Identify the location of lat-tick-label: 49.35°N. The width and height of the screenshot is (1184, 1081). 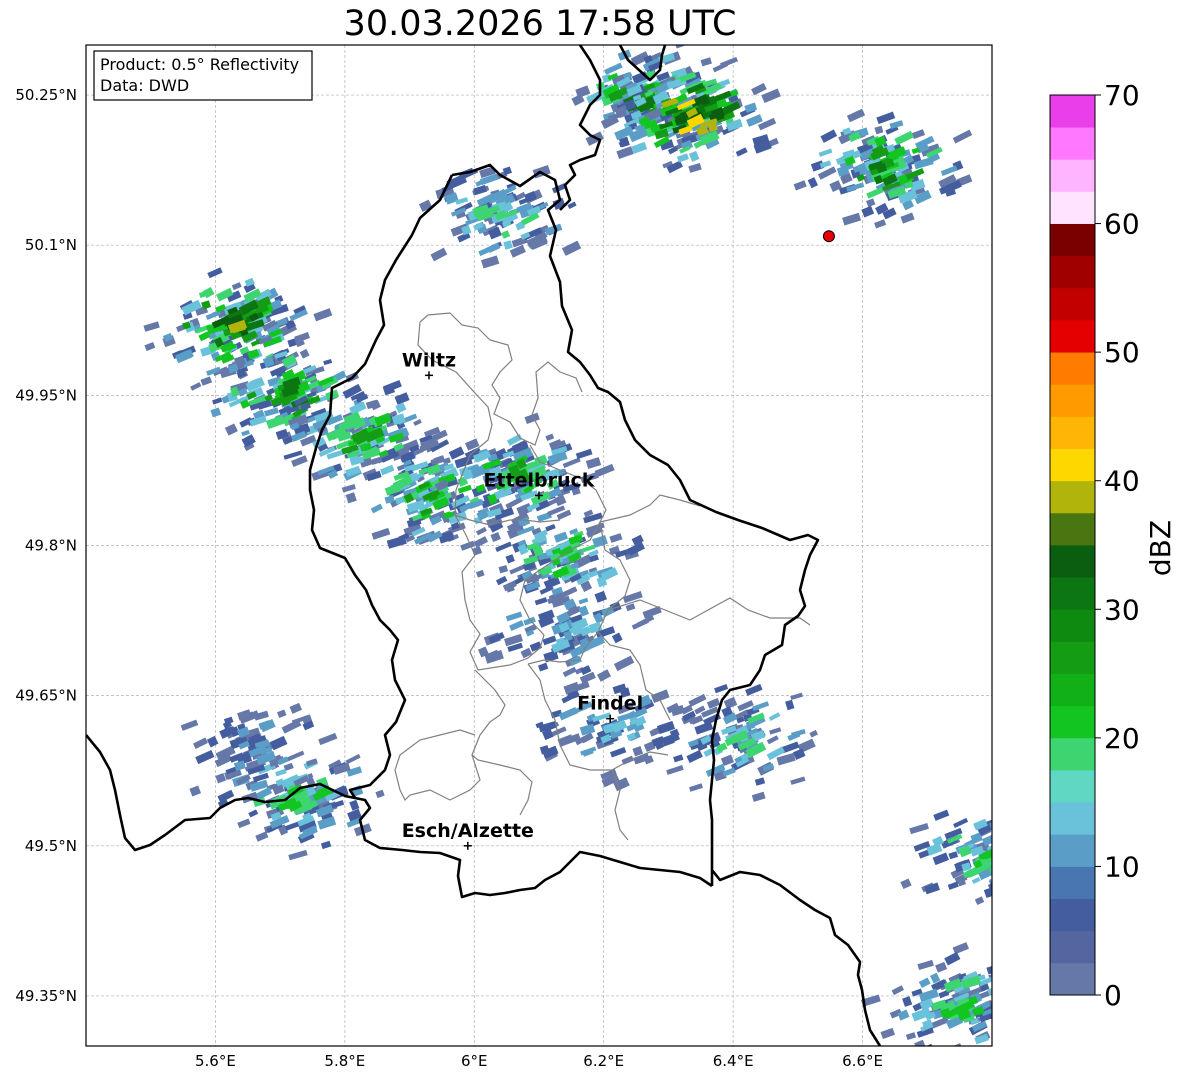
(46, 996).